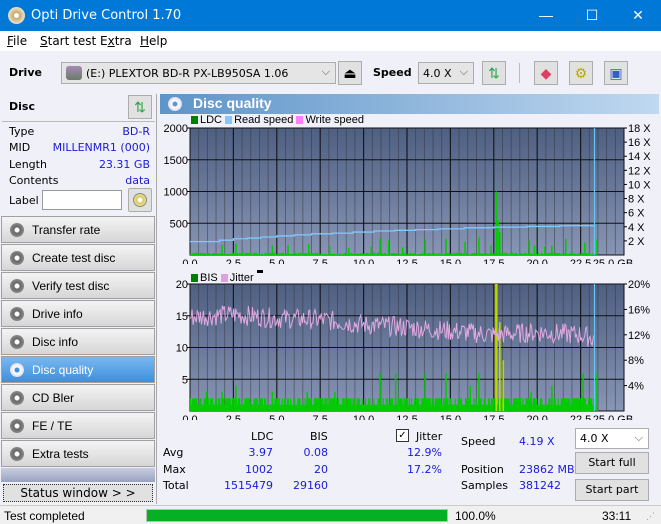 The width and height of the screenshot is (661, 524). I want to click on position-value: 23862 MB, so click(547, 469).